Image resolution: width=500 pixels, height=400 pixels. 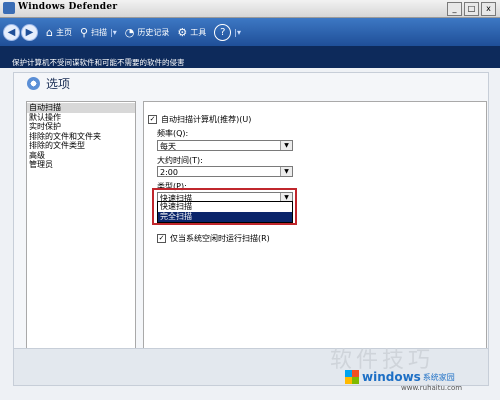 I want to click on subheader-text: 保护计算机不受间谍软件和可能不需要的软件的侵害, so click(x=98, y=62).